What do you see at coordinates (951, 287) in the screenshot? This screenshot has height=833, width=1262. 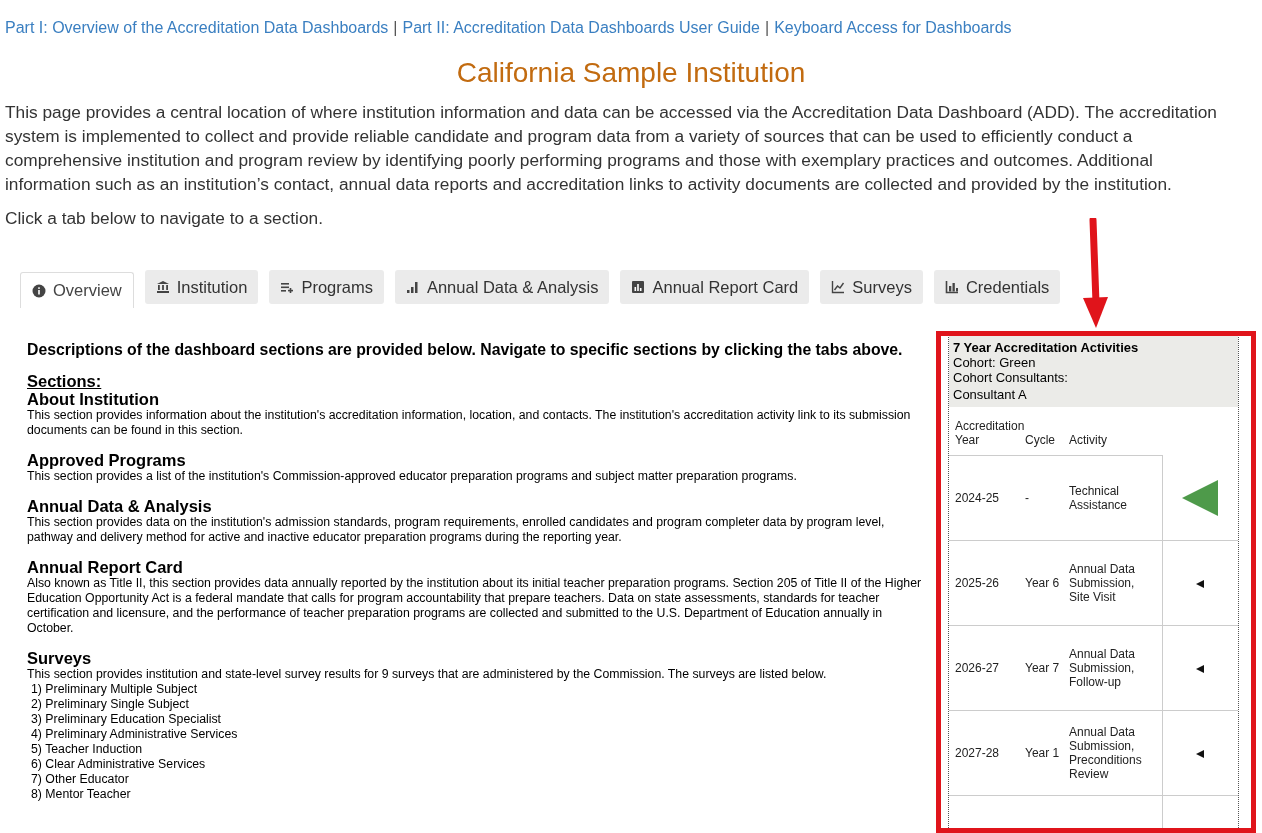 I see `bars-icon` at bounding box center [951, 287].